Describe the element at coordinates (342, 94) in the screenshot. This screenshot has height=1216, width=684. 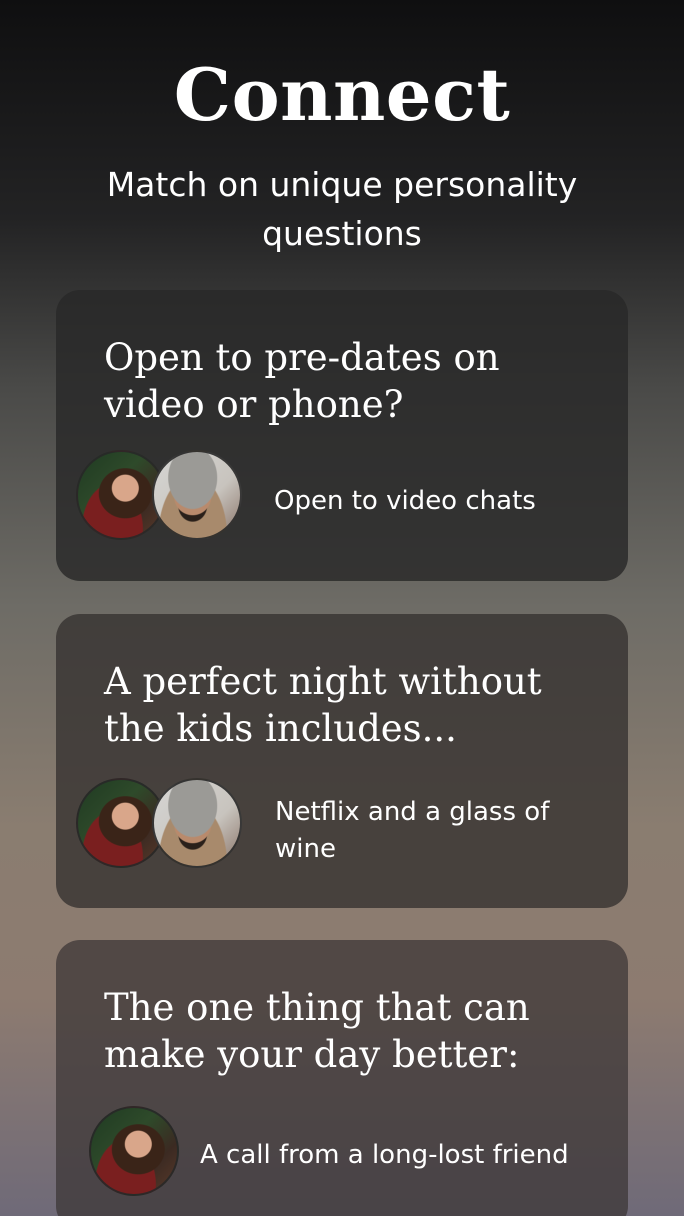
I see `page-title: Connect` at that location.